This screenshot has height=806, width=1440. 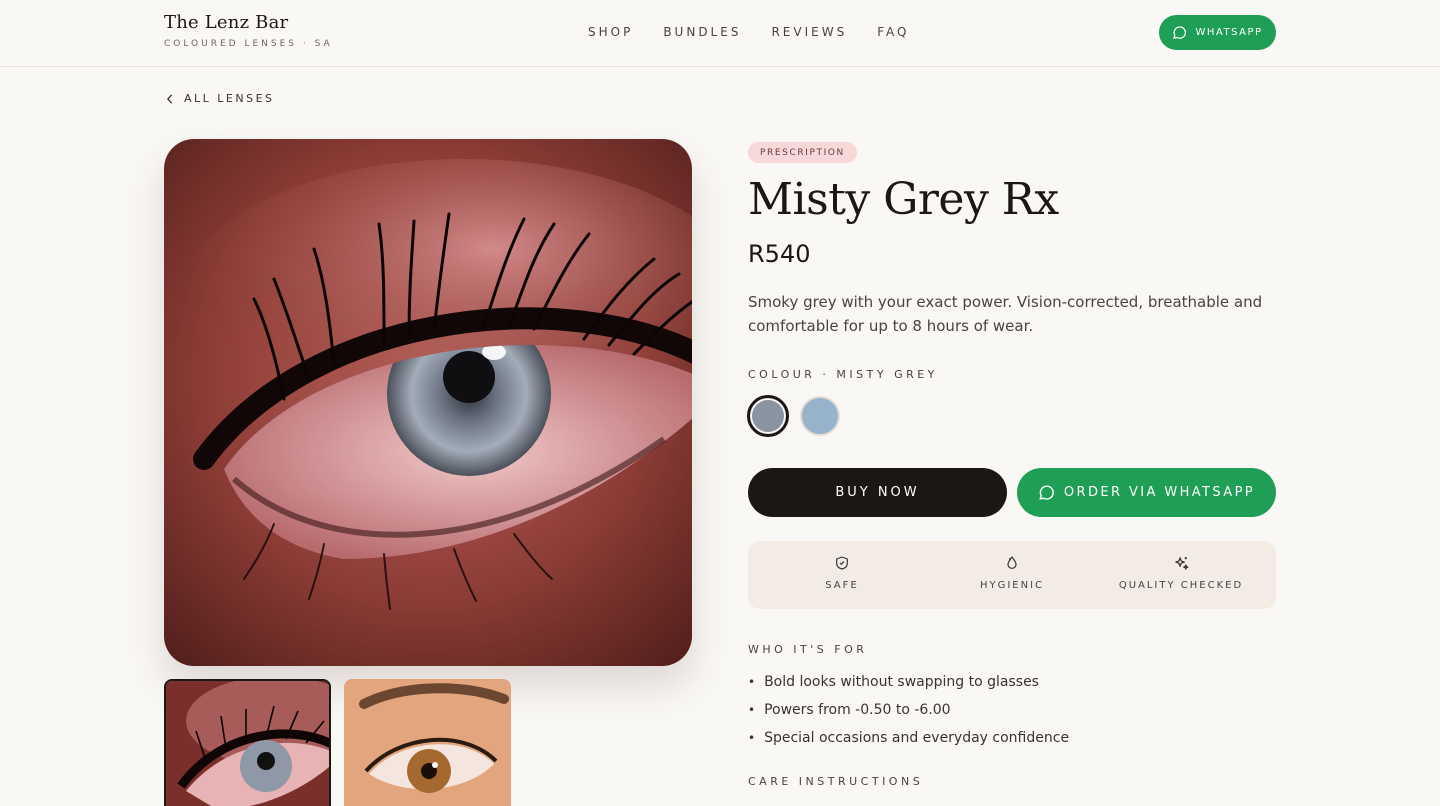 I want to click on order-via-whatsapp-label: ORDER VIA WHATSAPP, so click(x=1159, y=492).